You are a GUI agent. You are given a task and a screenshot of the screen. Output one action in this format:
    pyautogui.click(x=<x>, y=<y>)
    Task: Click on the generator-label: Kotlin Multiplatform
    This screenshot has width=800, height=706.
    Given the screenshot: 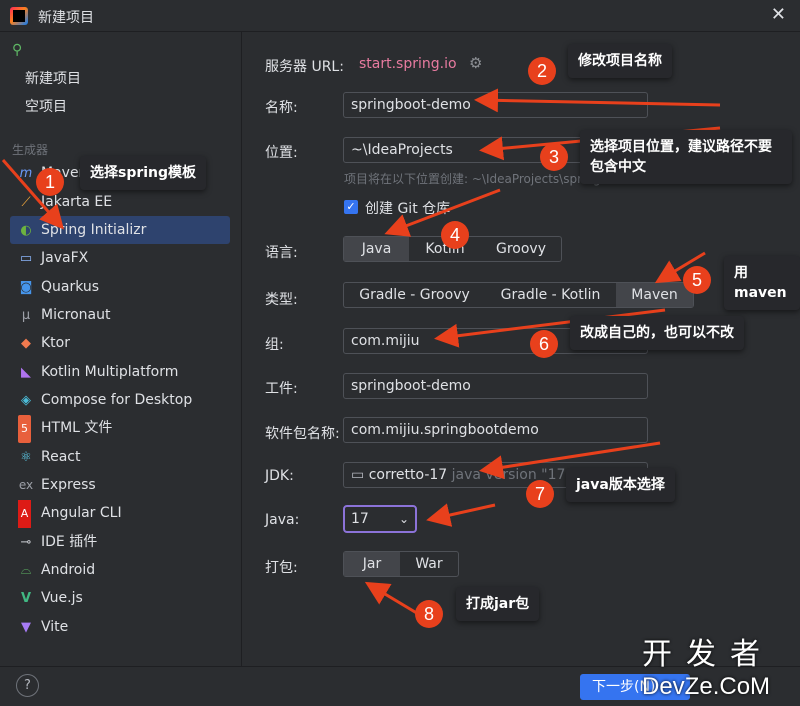 What is the action you would take?
    pyautogui.click(x=110, y=372)
    